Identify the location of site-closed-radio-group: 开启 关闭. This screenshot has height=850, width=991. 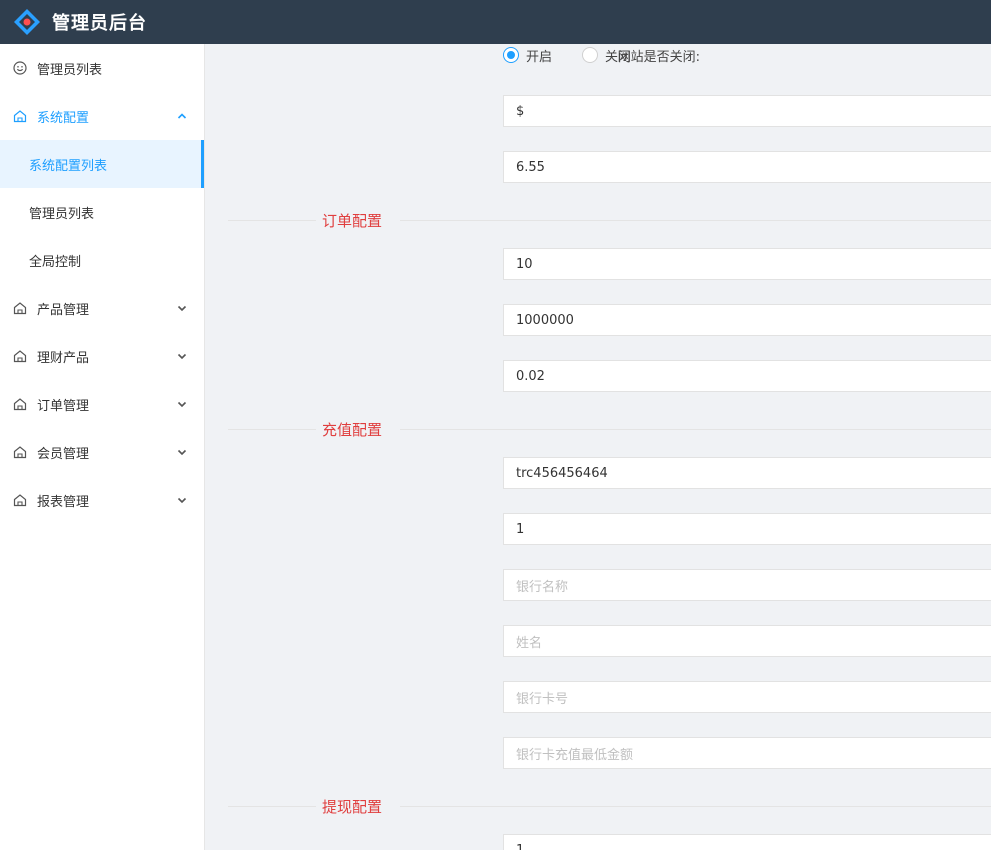
(582, 55).